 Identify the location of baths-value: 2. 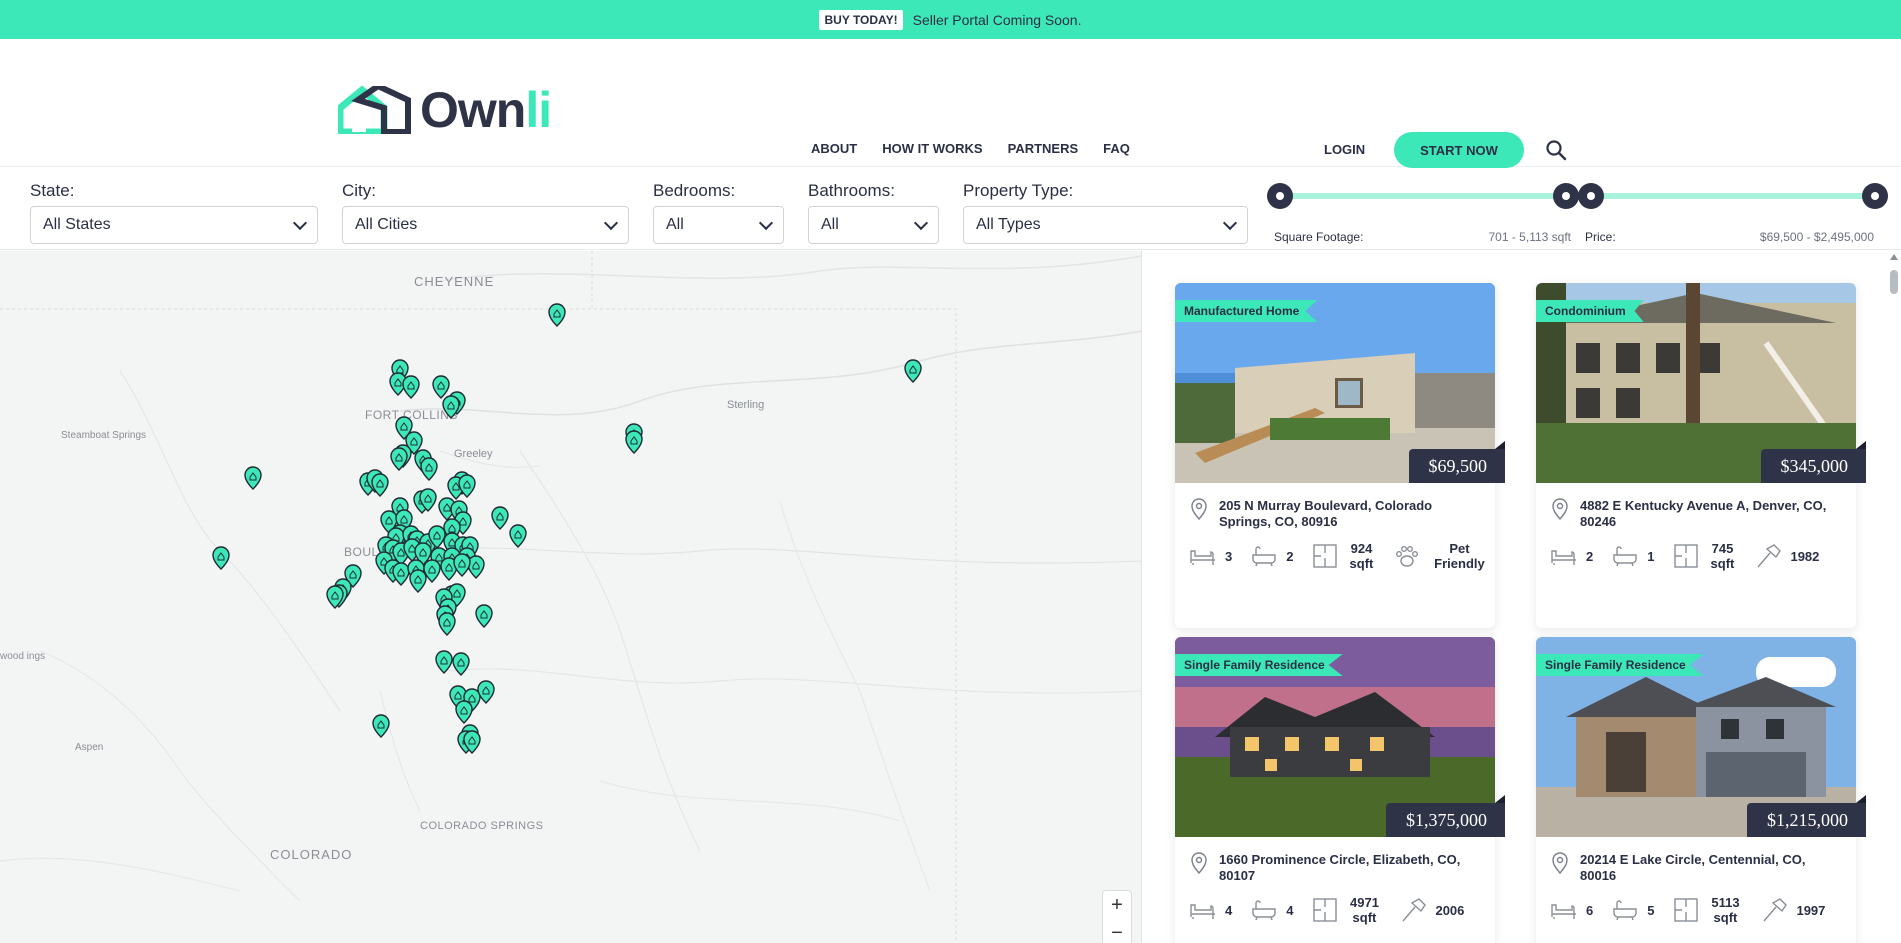
(1290, 556).